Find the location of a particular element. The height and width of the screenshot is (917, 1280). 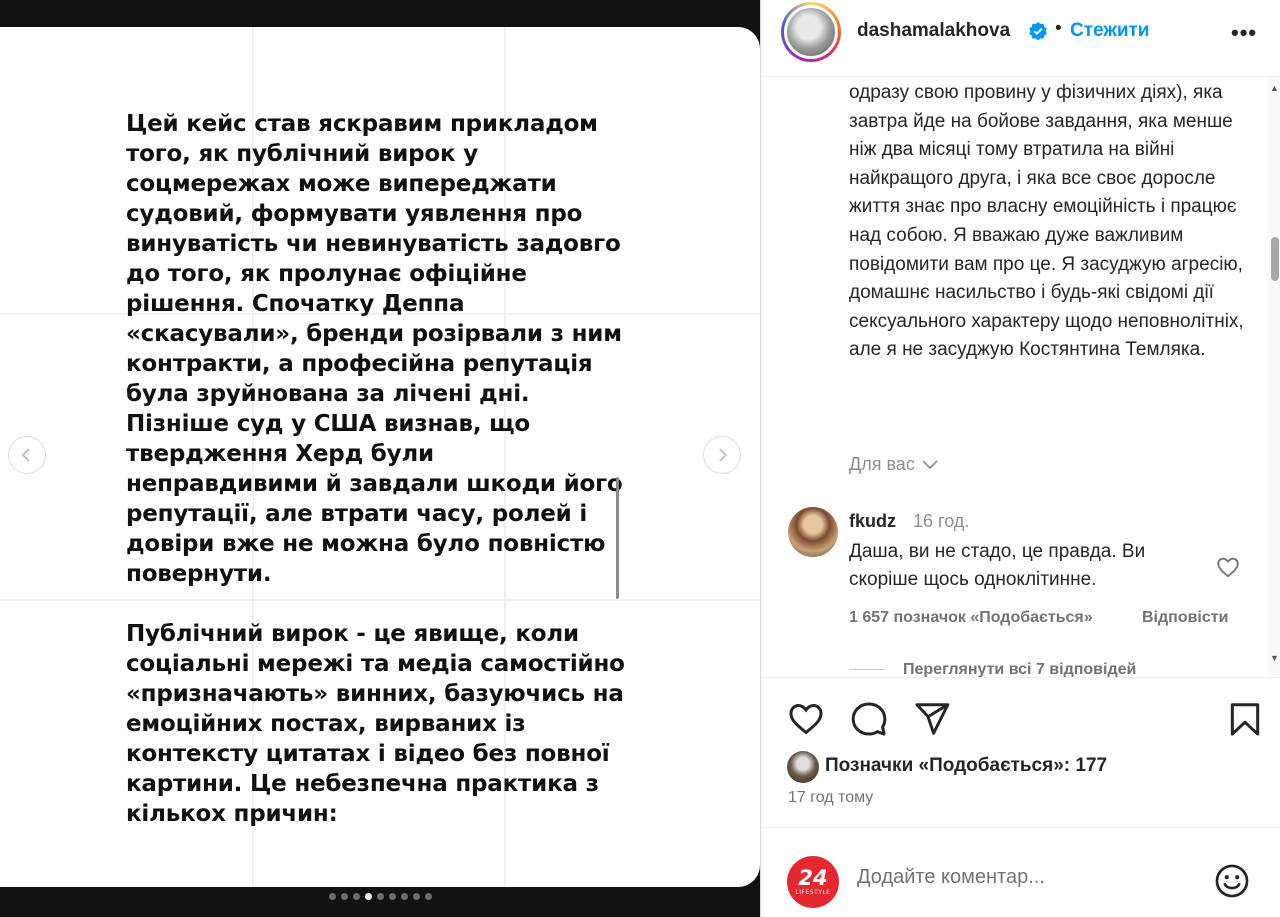

emoji-smiley-icon is located at coordinates (1232, 881).